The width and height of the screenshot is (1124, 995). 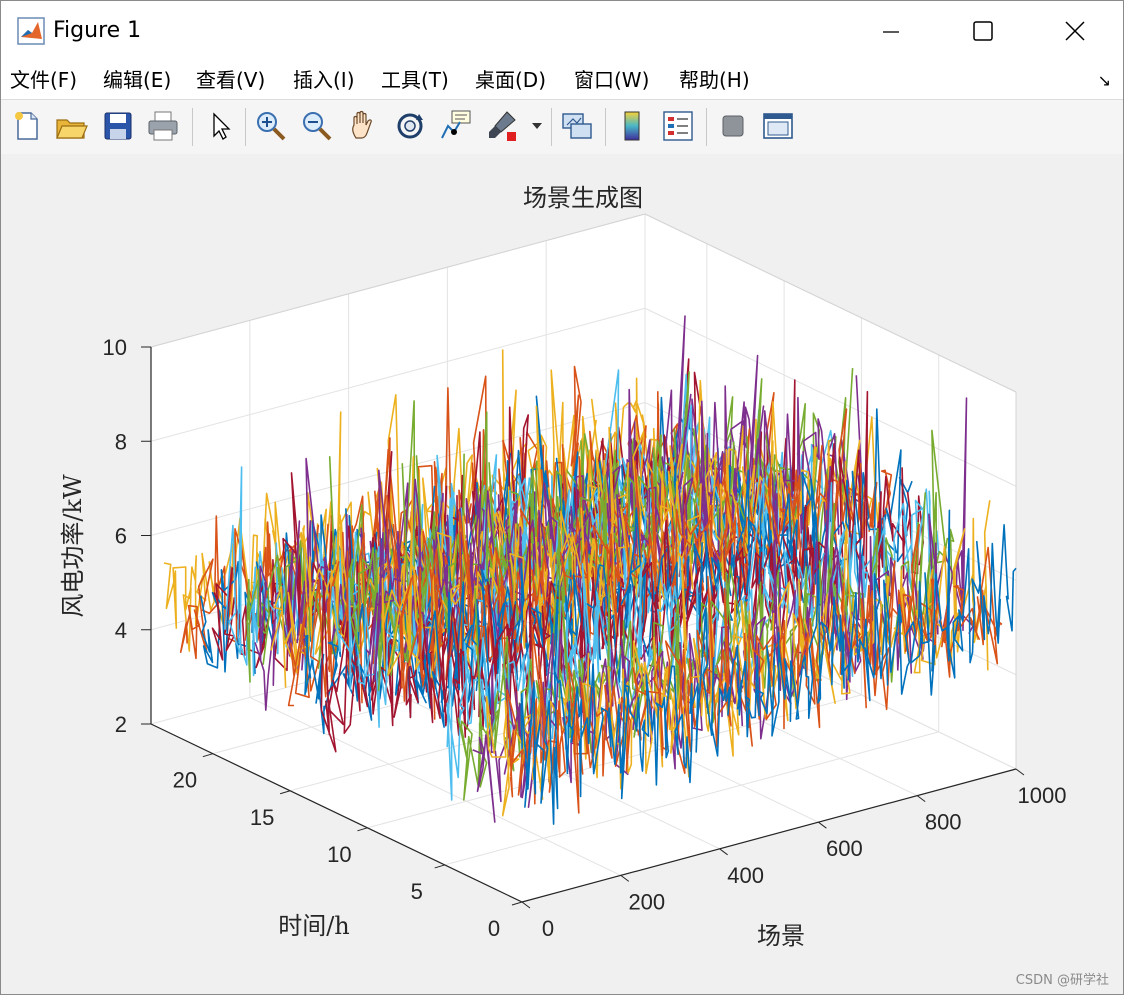 I want to click on z-tick-label: 2, so click(x=121, y=724).